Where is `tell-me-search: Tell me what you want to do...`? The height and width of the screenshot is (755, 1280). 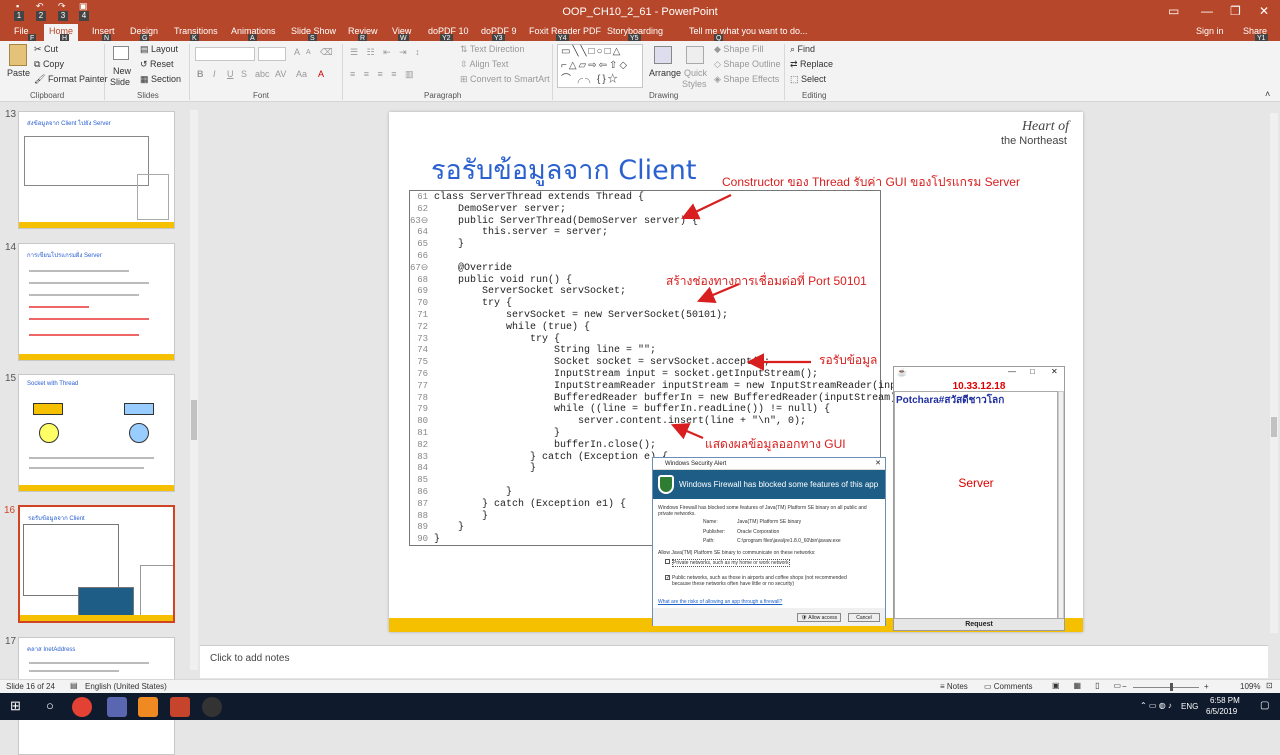 tell-me-search: Tell me what you want to do... is located at coordinates (748, 31).